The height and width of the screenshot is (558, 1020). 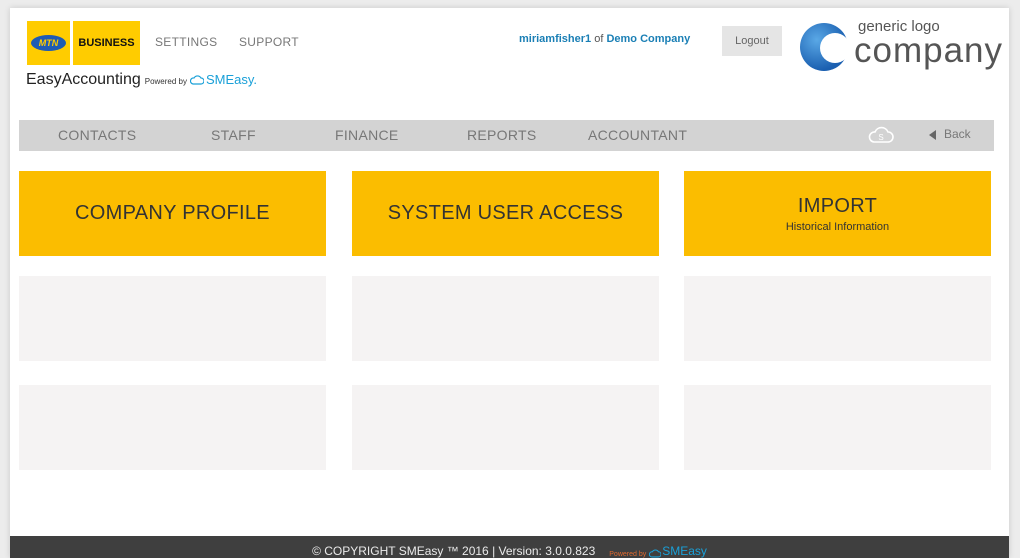 I want to click on logout-button: Logout, so click(x=752, y=41).